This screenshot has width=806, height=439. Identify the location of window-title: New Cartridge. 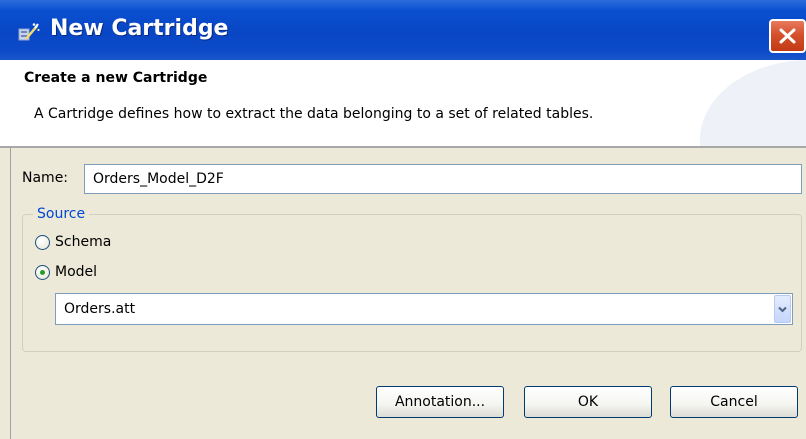
(139, 28).